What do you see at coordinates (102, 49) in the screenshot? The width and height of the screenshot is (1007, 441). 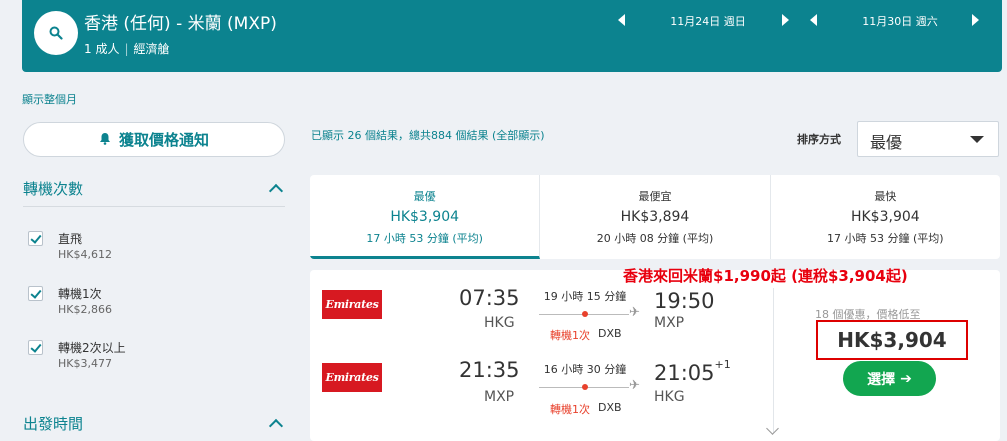 I see `passenger-count: 1 成人` at bounding box center [102, 49].